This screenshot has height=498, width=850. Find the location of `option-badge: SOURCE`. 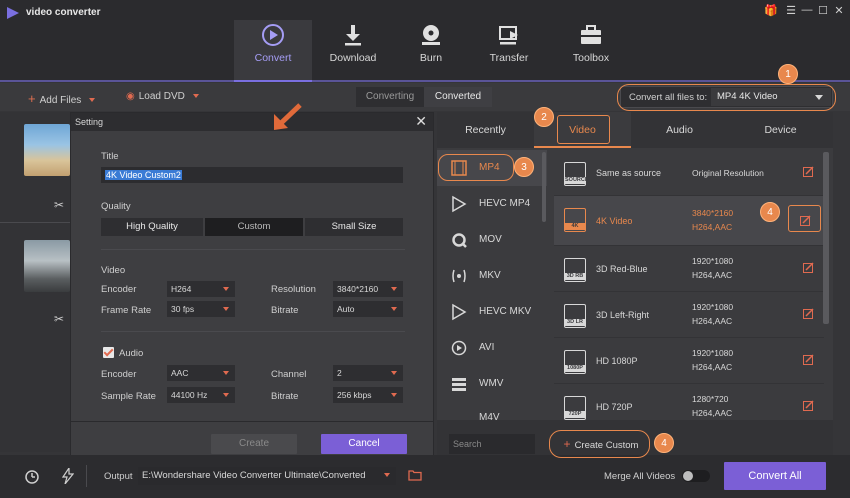

option-badge: SOURCE is located at coordinates (577, 180).